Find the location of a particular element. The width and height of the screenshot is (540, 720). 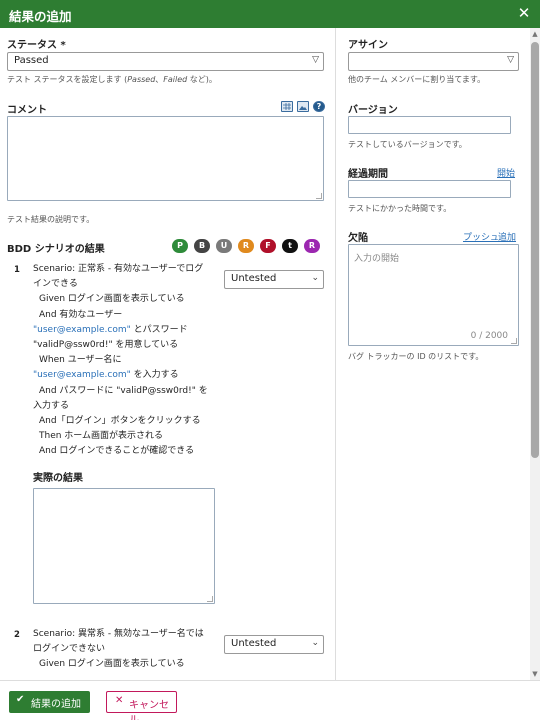

scroll-up-icon: ▲ is located at coordinates (535, 34).